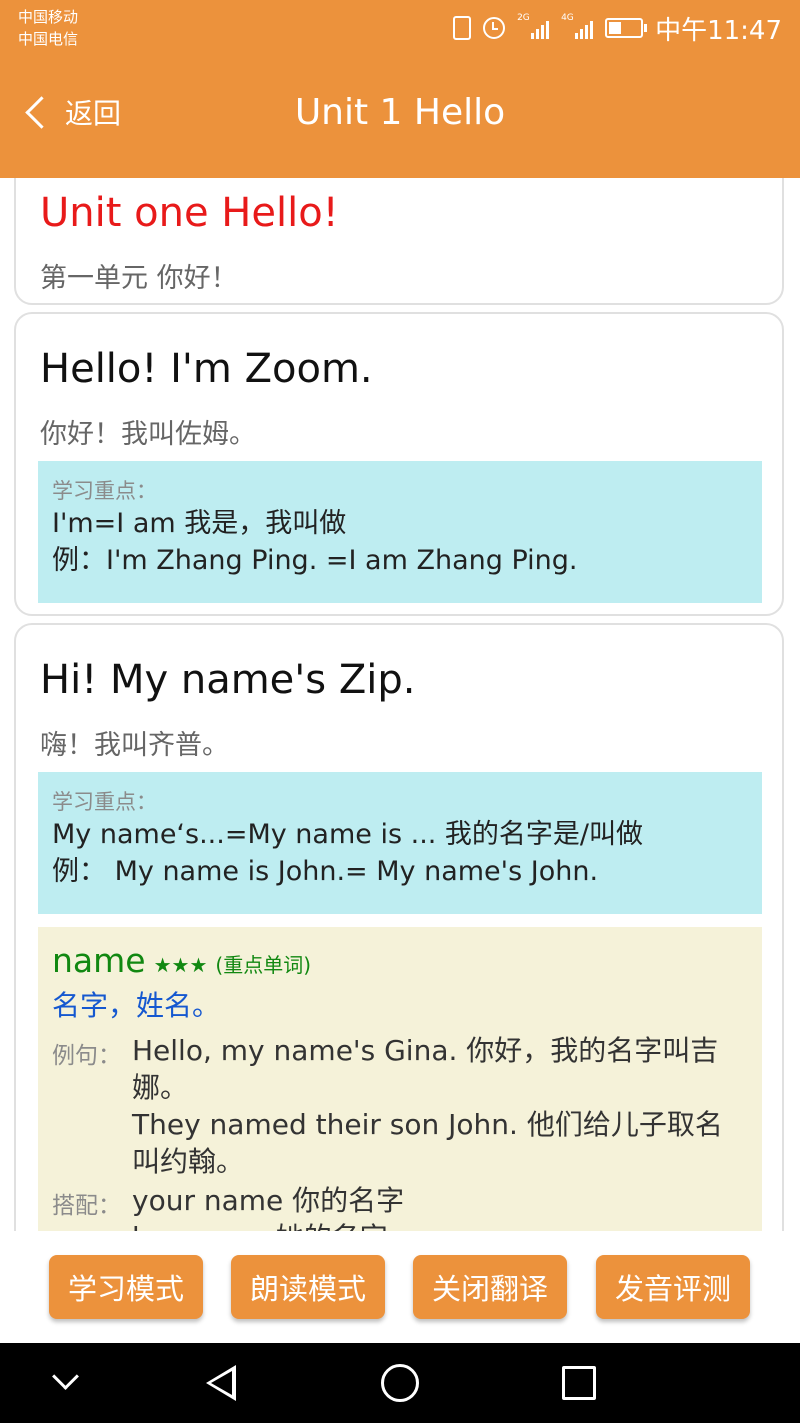  Describe the element at coordinates (325, 871) in the screenshot. I see `key-point-line: 例： My name is John.= My name's John.` at that location.